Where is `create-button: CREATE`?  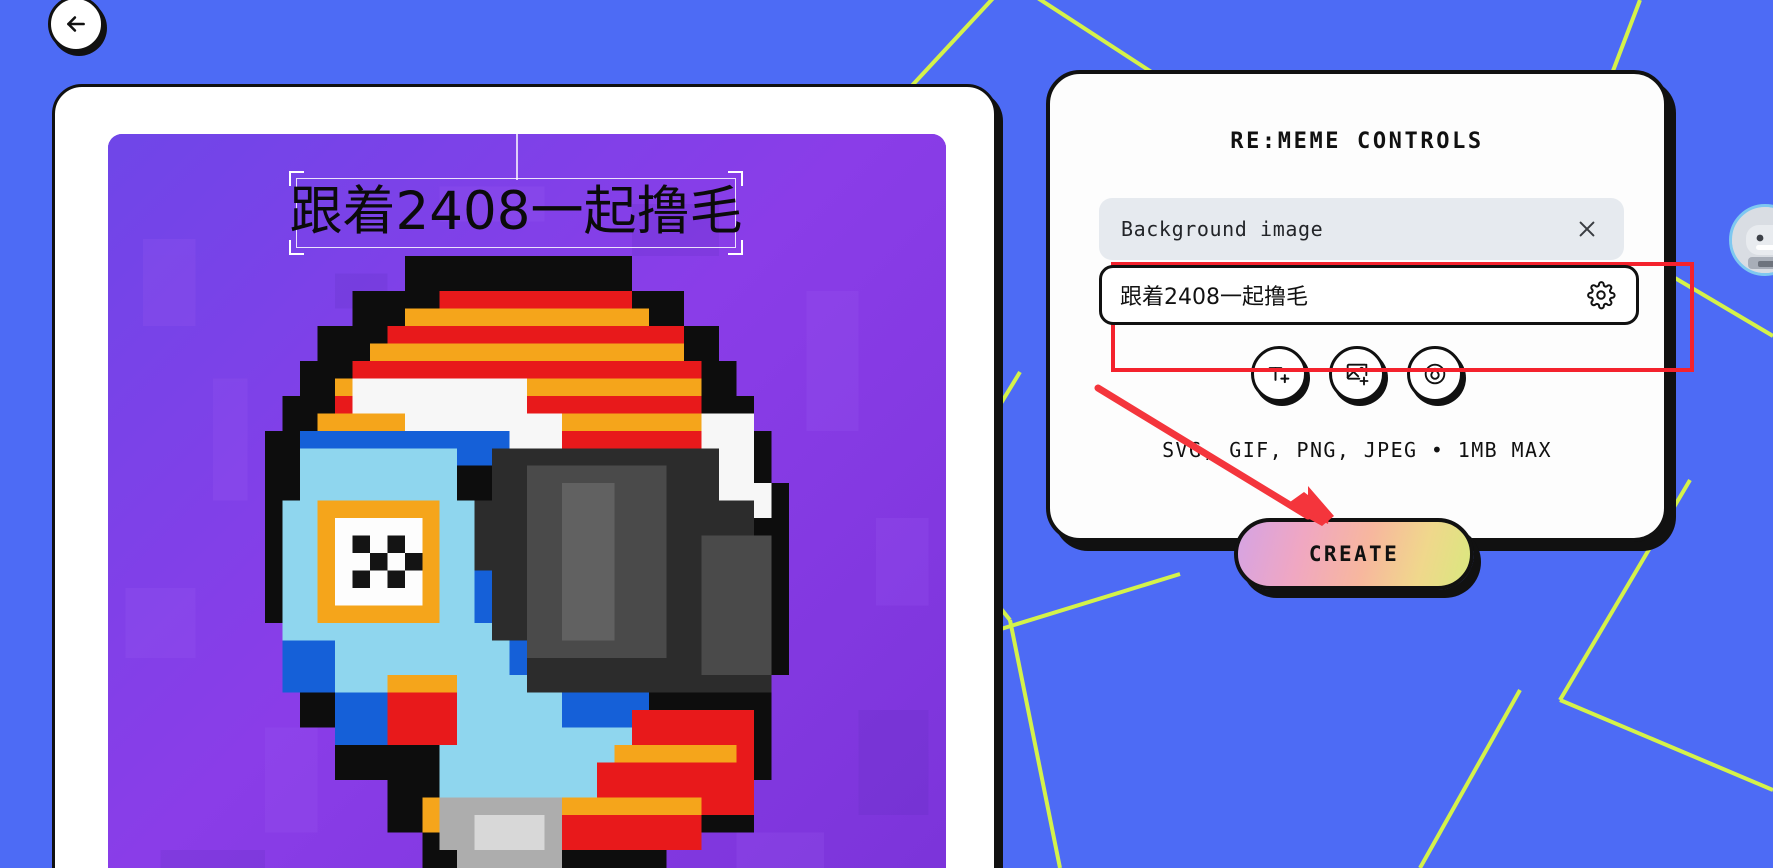 create-button: CREATE is located at coordinates (1354, 554).